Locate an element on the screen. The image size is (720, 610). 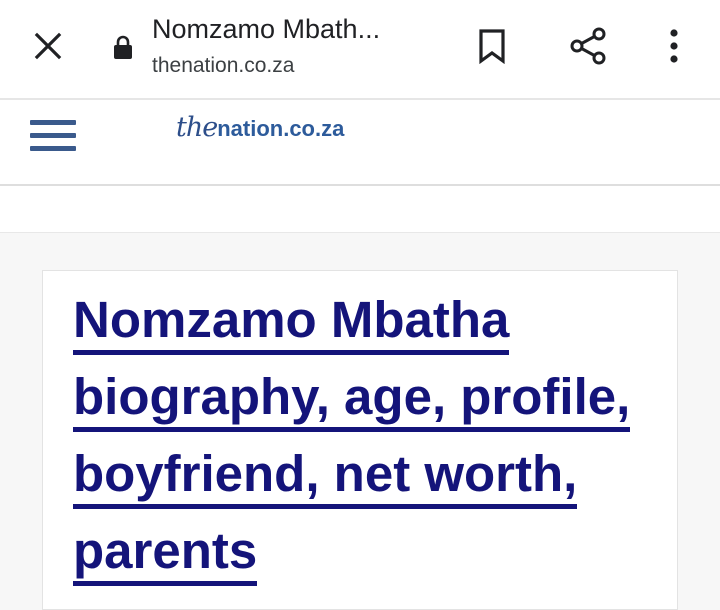
page-domain: thenation.co.za is located at coordinates (223, 65).